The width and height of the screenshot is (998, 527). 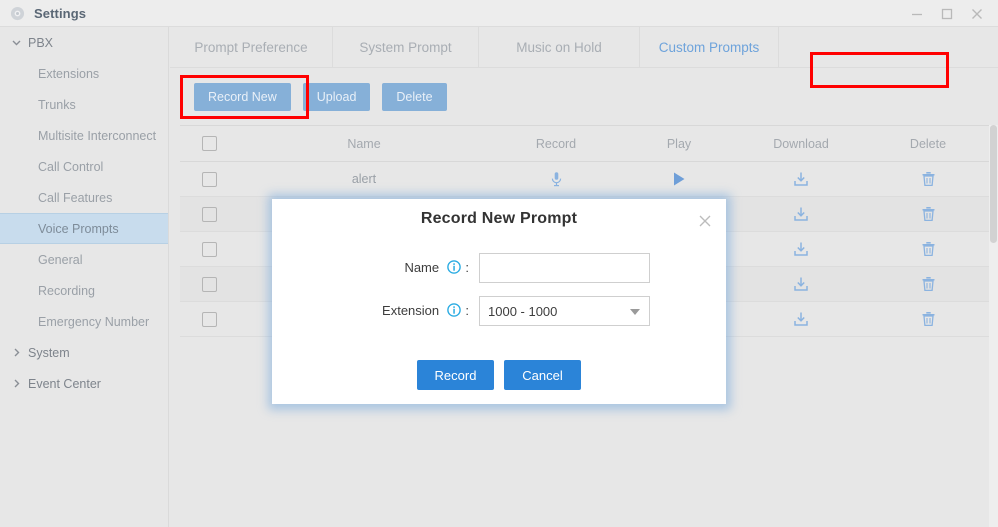 What do you see at coordinates (467, 310) in the screenshot?
I see `extension-label-suffix: :` at bounding box center [467, 310].